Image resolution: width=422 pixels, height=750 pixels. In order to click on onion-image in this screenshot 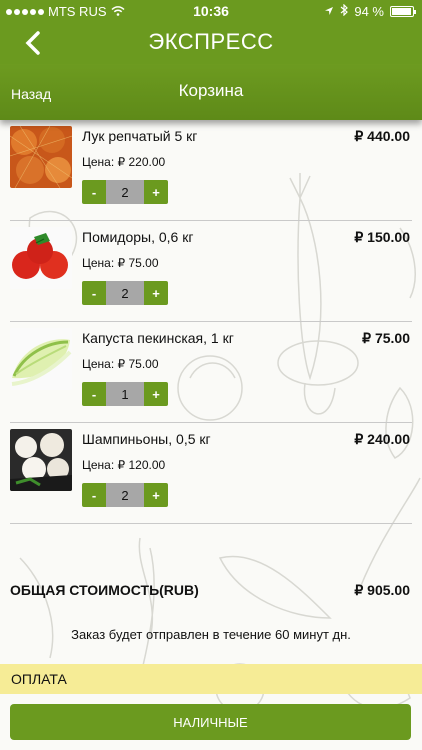, I will do `click(41, 157)`.